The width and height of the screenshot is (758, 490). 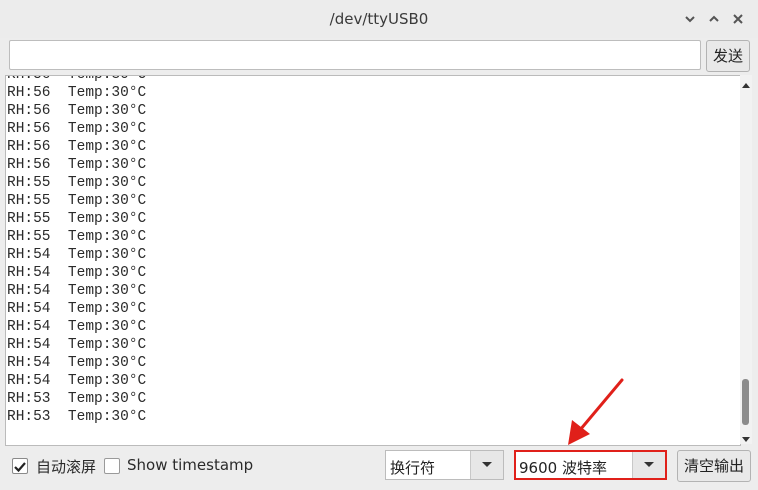 I want to click on scroll-thumb, so click(x=745, y=402).